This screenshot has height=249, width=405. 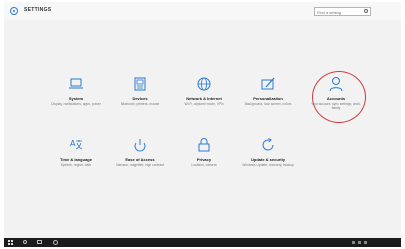 I want to click on search-box, so click(x=342, y=11).